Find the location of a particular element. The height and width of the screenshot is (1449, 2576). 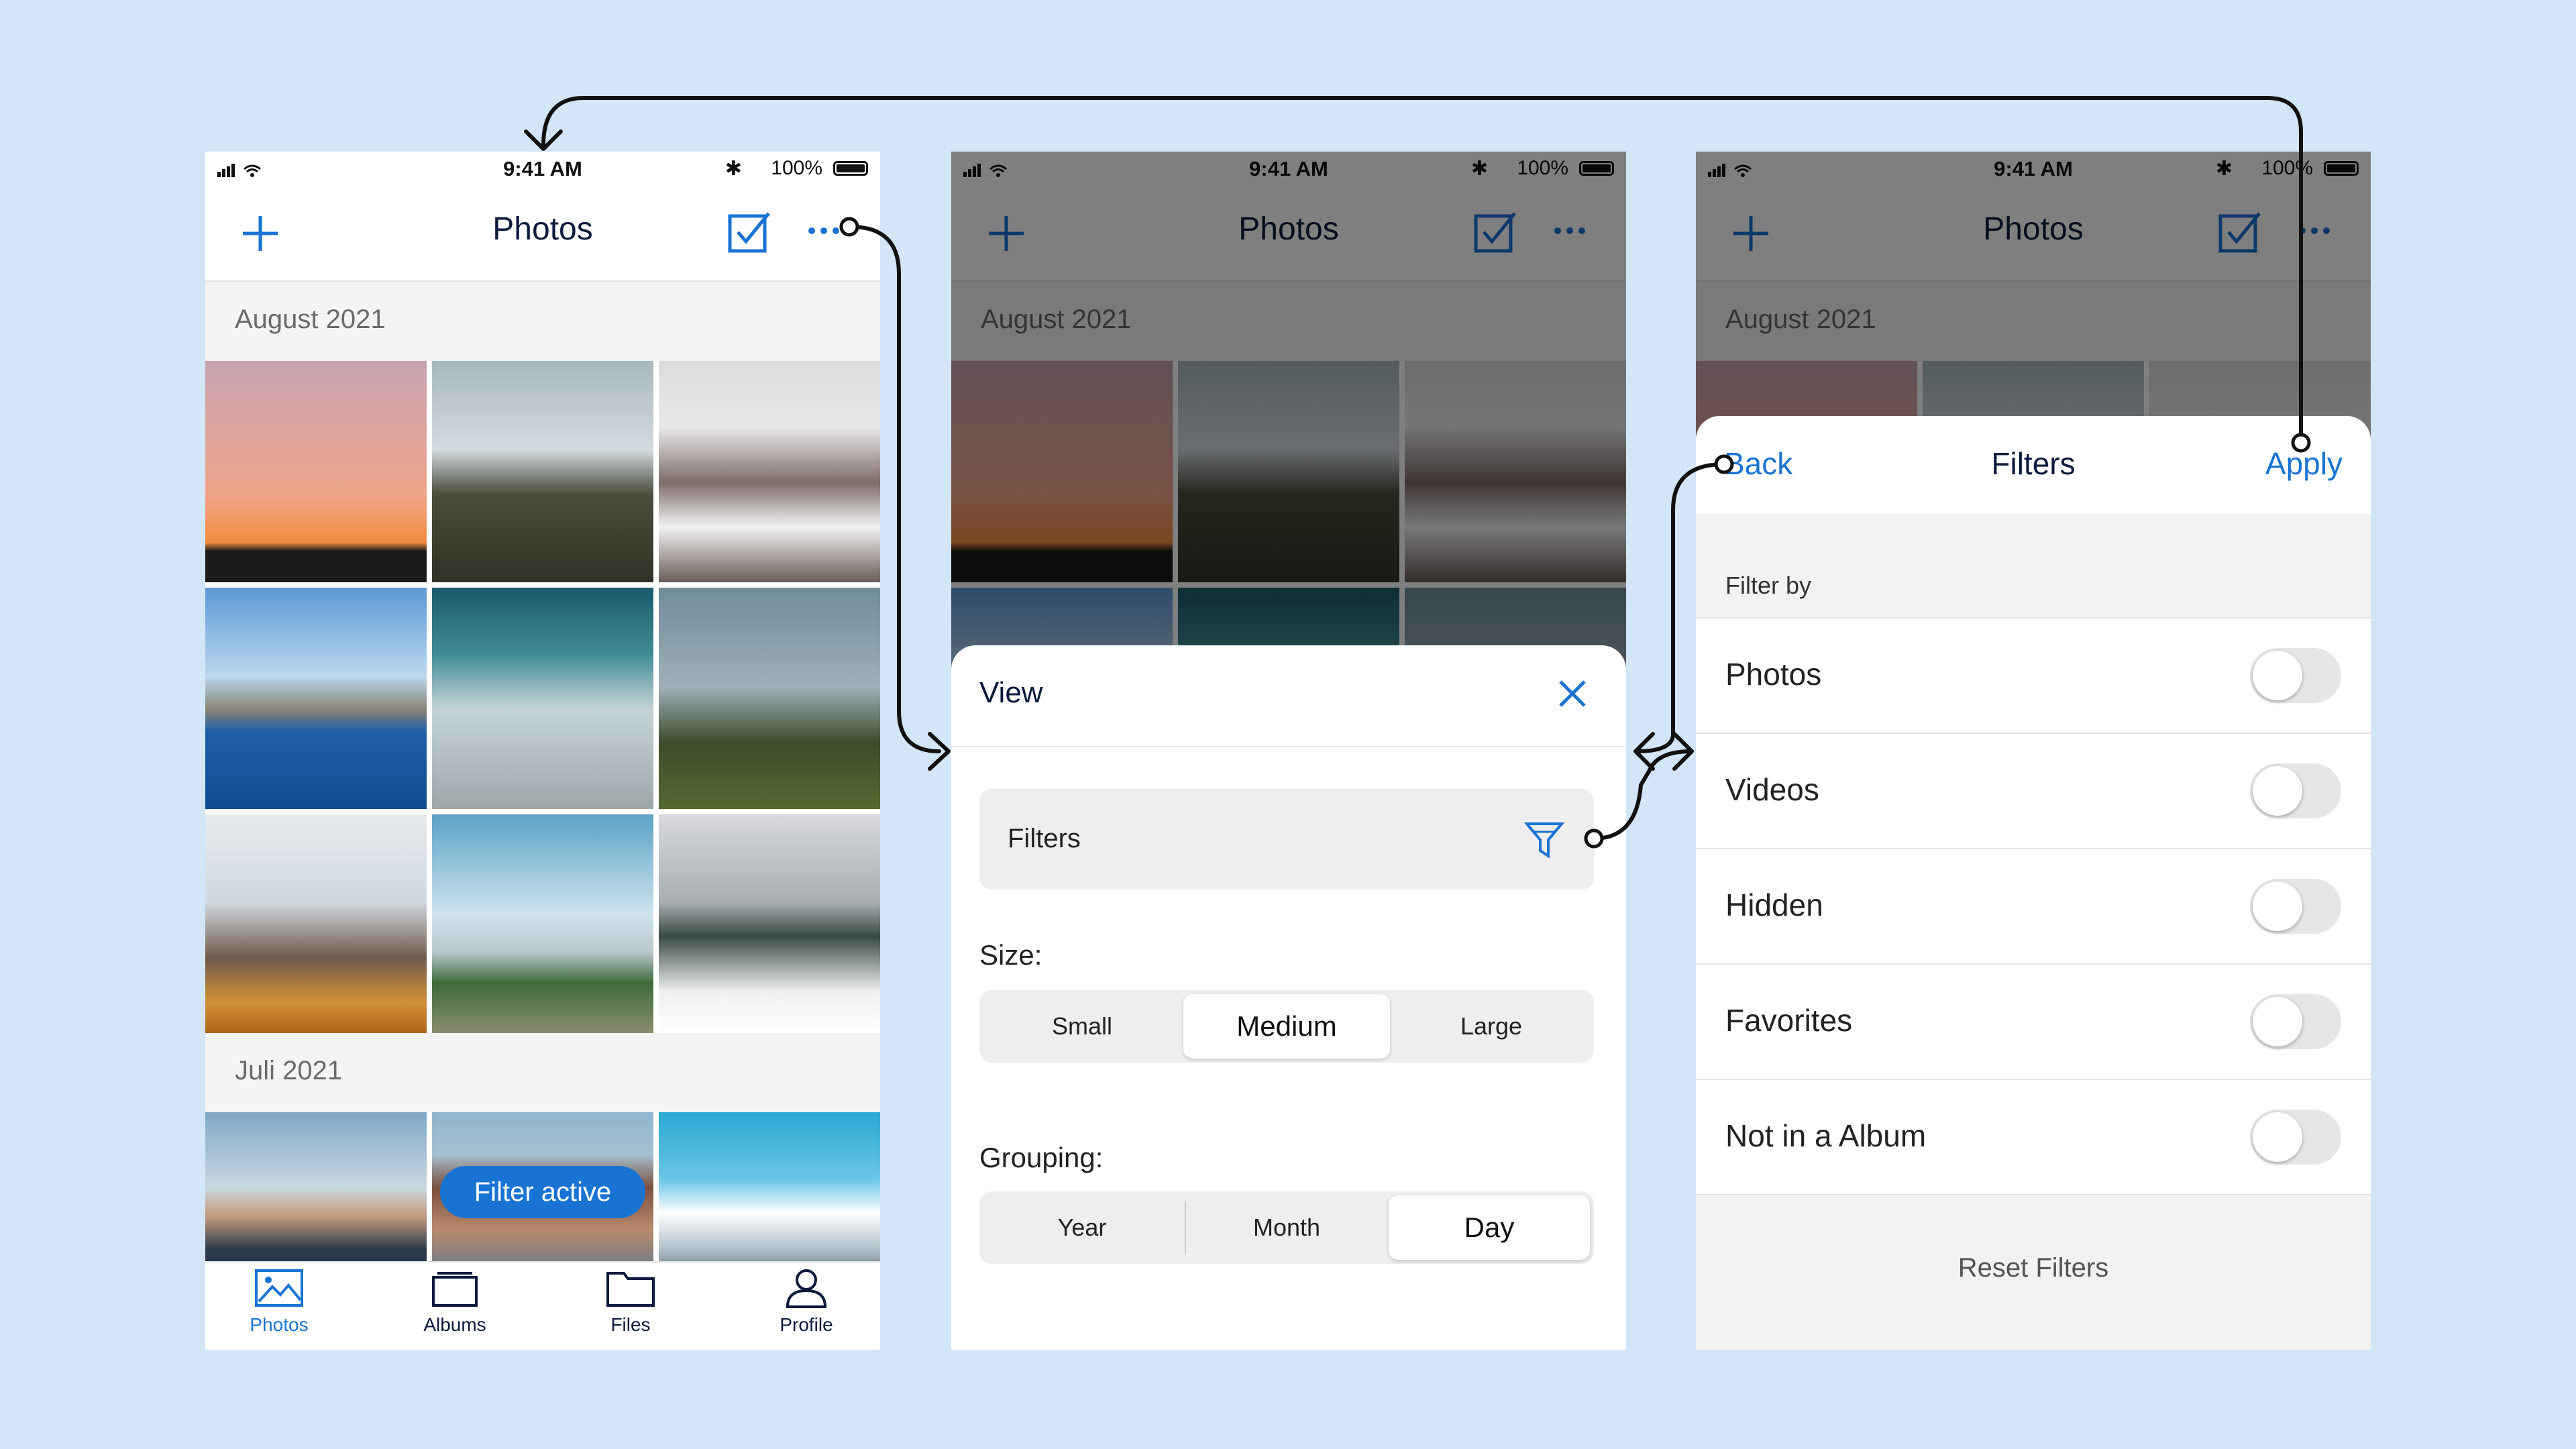

connector-start-more is located at coordinates (849, 227).